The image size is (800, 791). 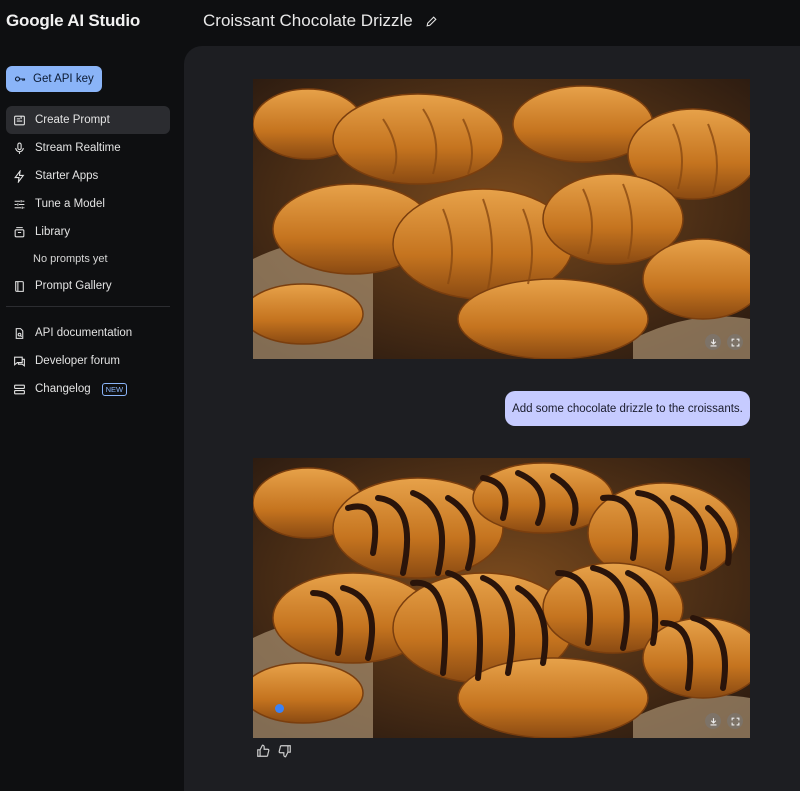 I want to click on sidebar-item-create-prompt: Create Prompt, so click(x=88, y=120).